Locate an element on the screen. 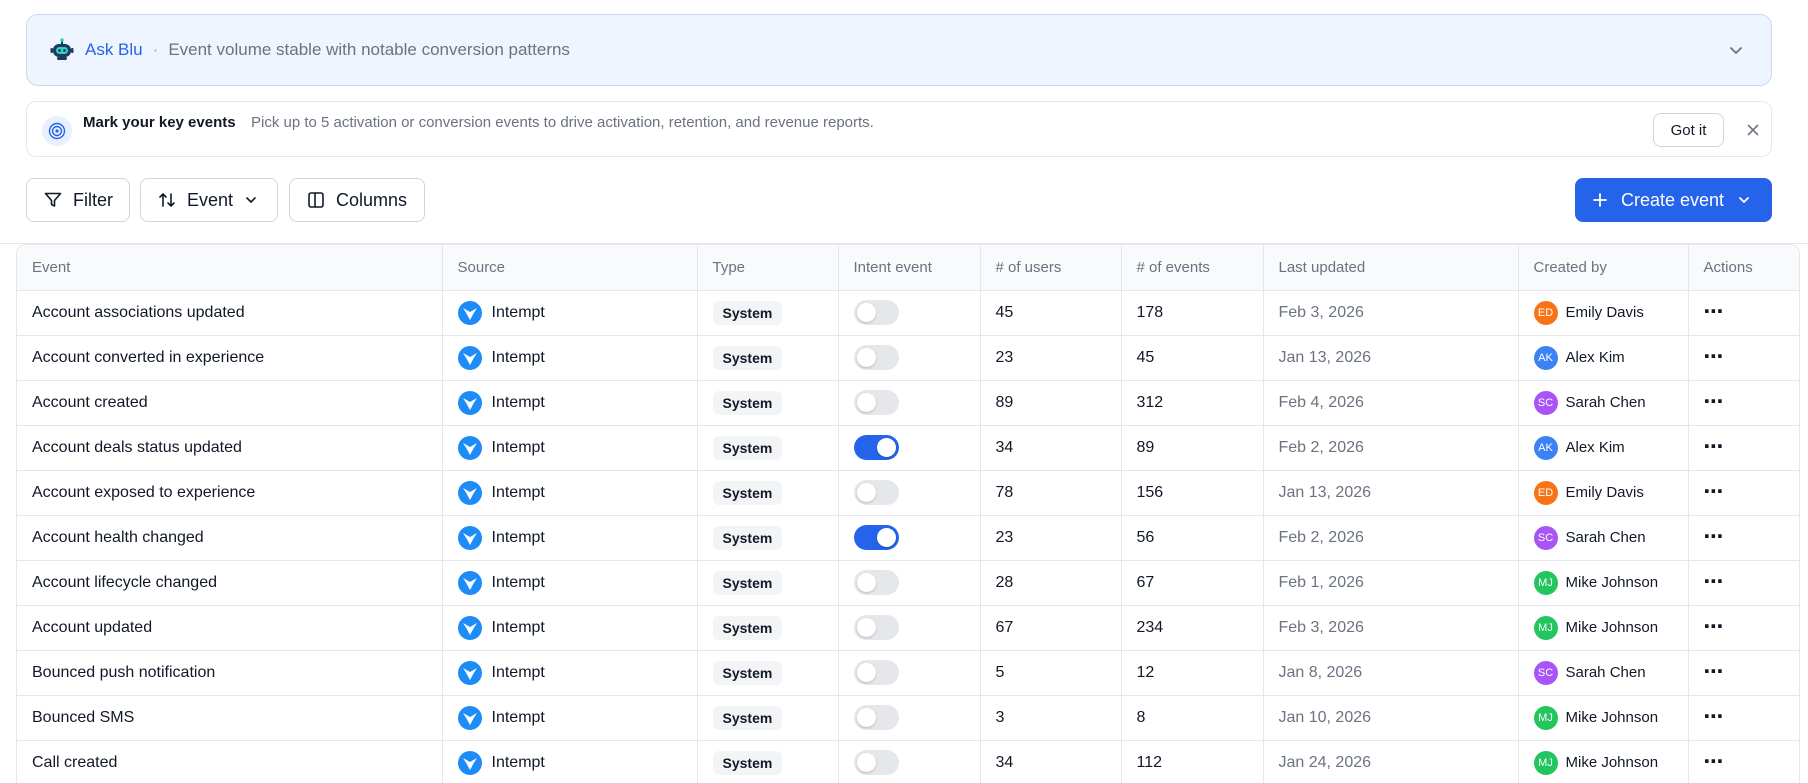 The height and width of the screenshot is (783, 1808). filter-button: Filter is located at coordinates (78, 200).